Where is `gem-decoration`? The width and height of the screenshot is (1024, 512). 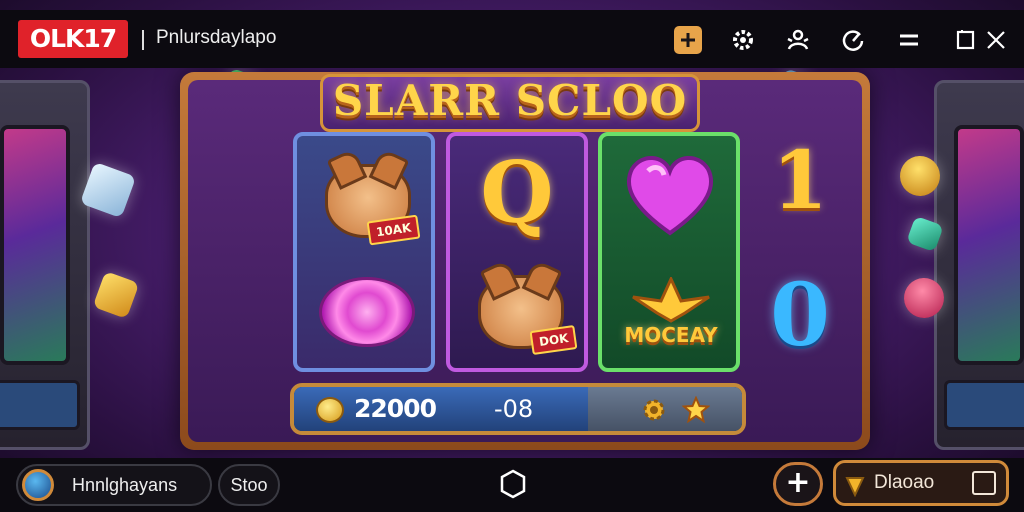 gem-decoration is located at coordinates (116, 295).